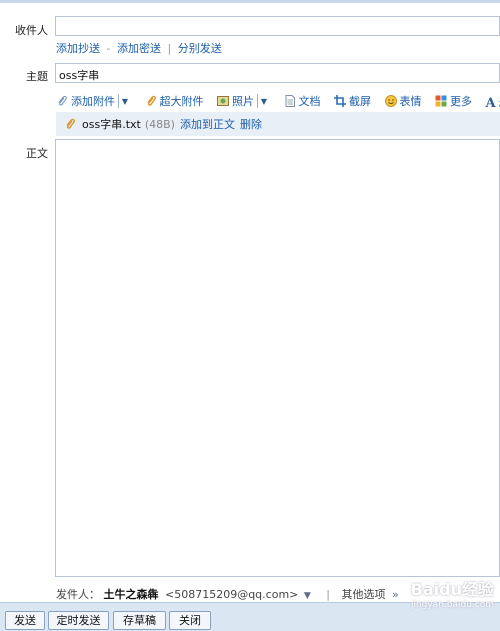  What do you see at coordinates (278, 102) in the screenshot?
I see `compose-toolbar: 添加附件 ▼ 超大附件 照片 ▼ 文档 截屏 表情 更多 A 格式` at bounding box center [278, 102].